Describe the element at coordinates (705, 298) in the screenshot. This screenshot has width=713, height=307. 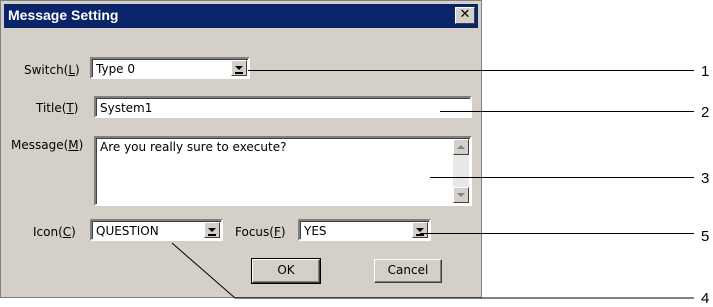
I see `callout-number-4: 4` at that location.